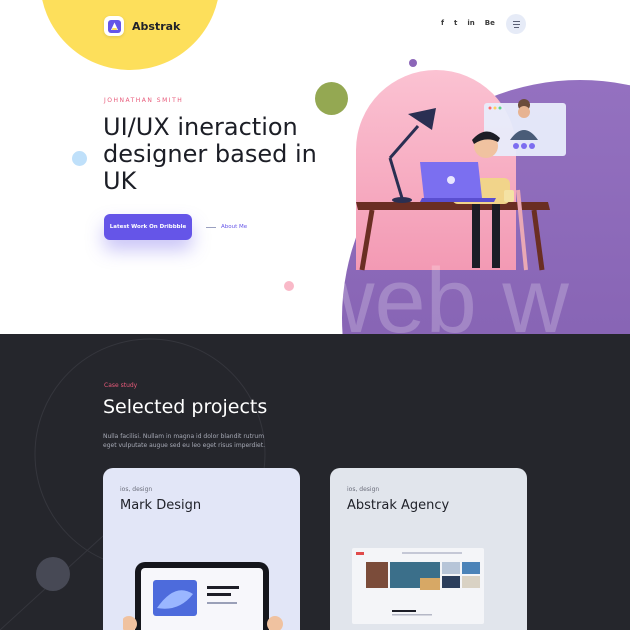  Describe the element at coordinates (185, 407) in the screenshot. I see `section-title: Selected projects` at that location.